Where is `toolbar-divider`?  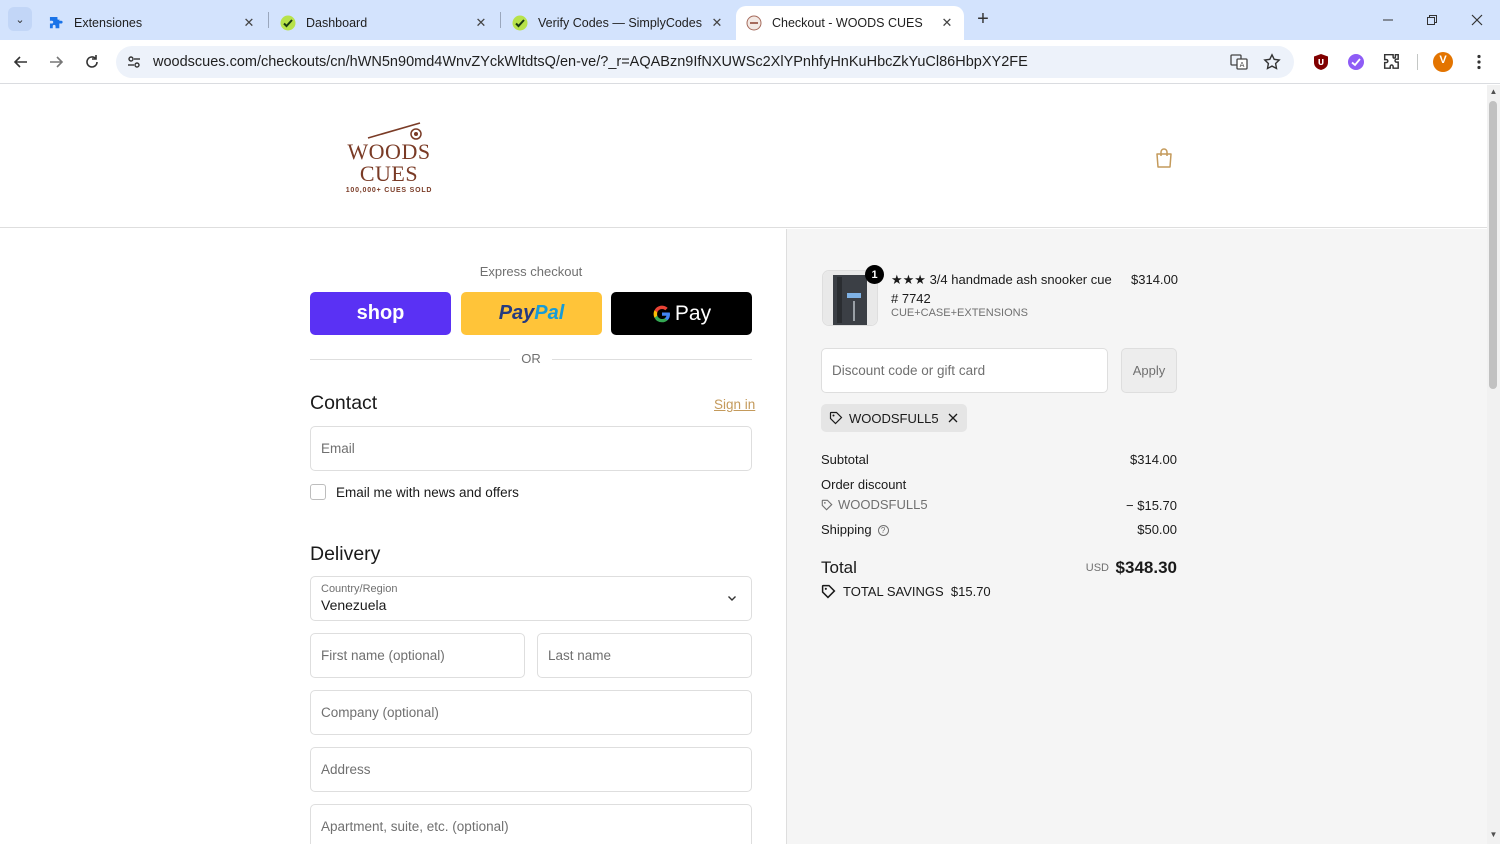
toolbar-divider is located at coordinates (1417, 62).